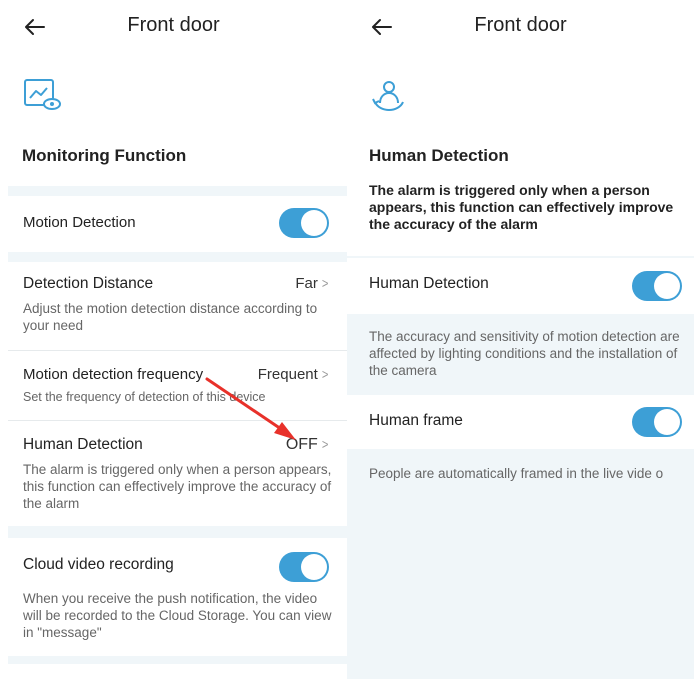  I want to click on cloud-recording-toggle, so click(304, 567).